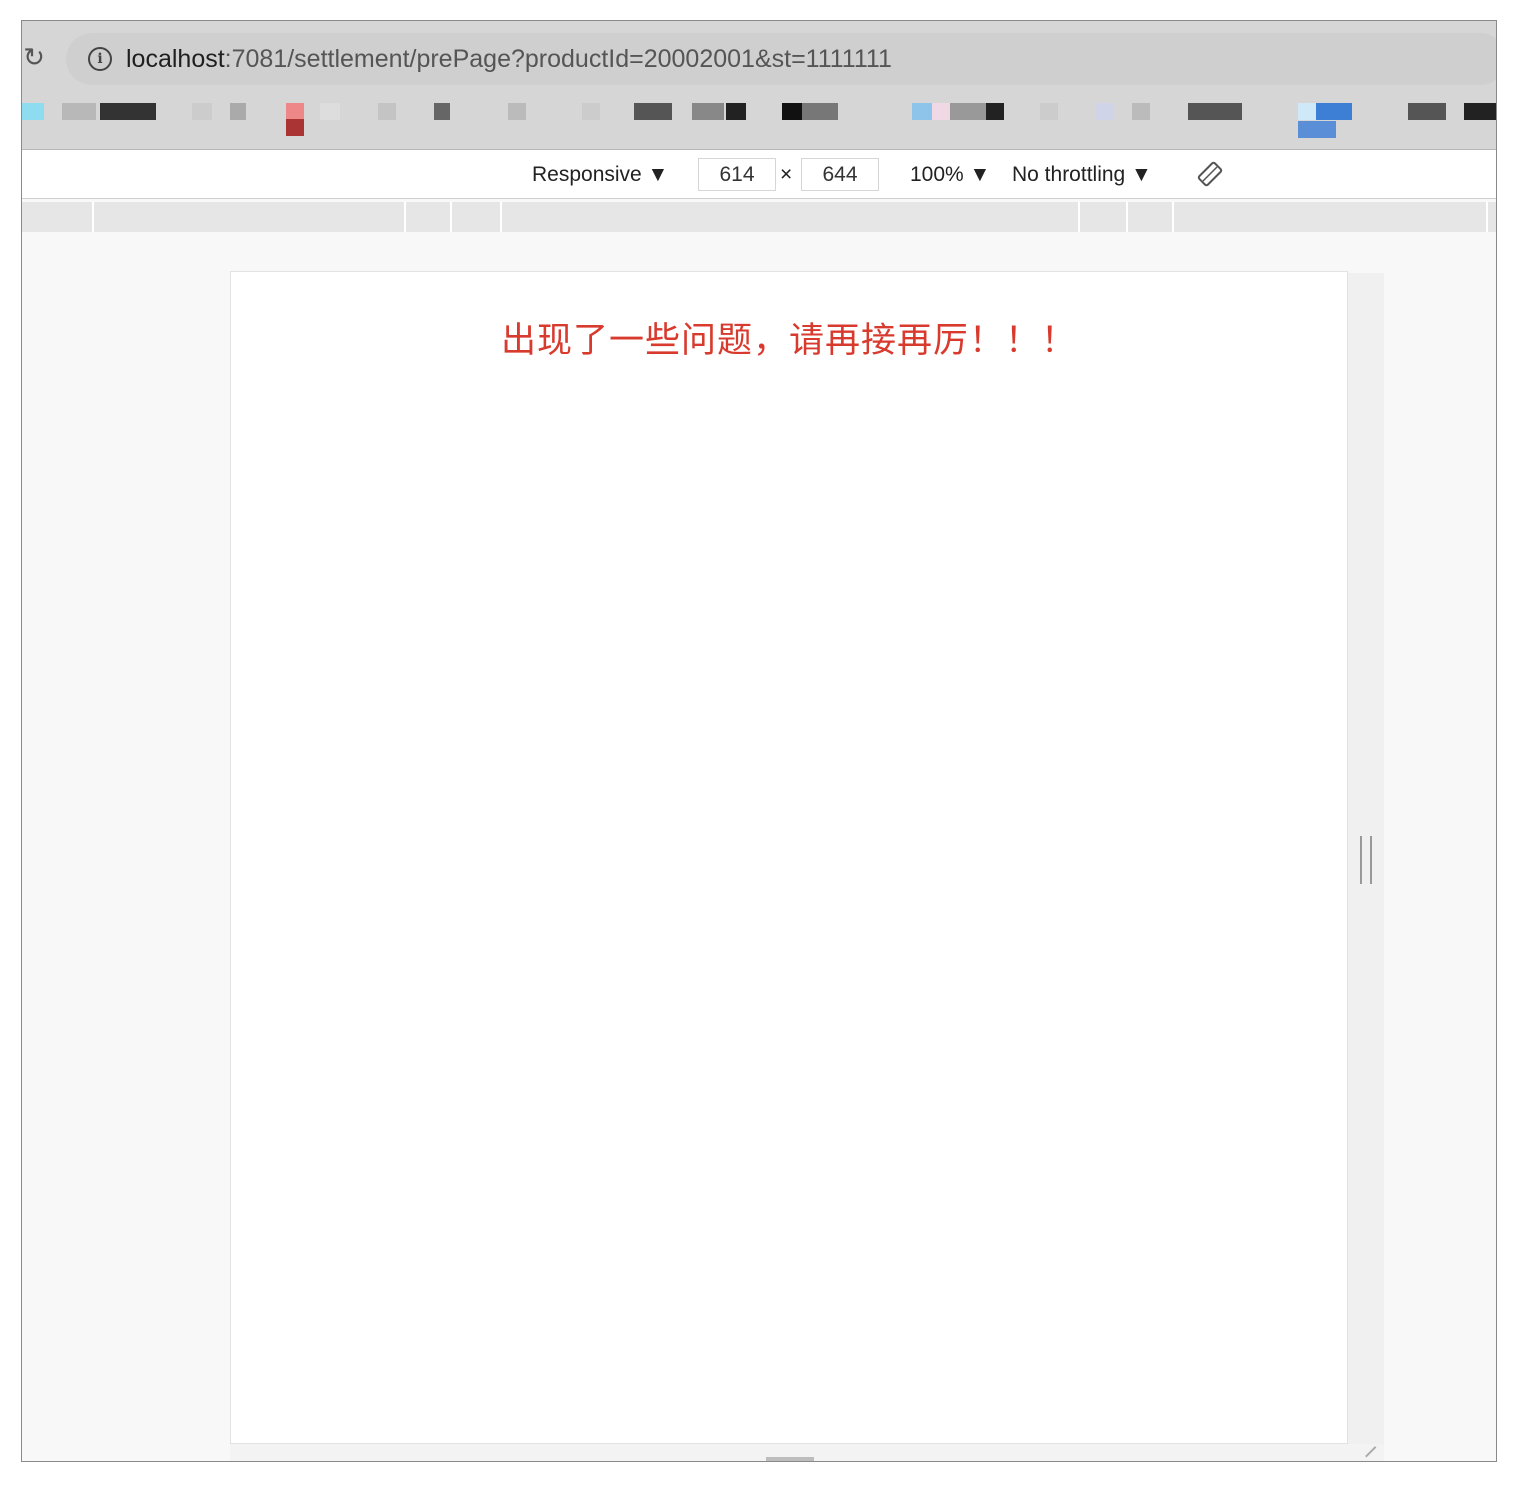 This screenshot has height=1487, width=1519. Describe the element at coordinates (34, 58) in the screenshot. I see `reload-icon: ↻` at that location.